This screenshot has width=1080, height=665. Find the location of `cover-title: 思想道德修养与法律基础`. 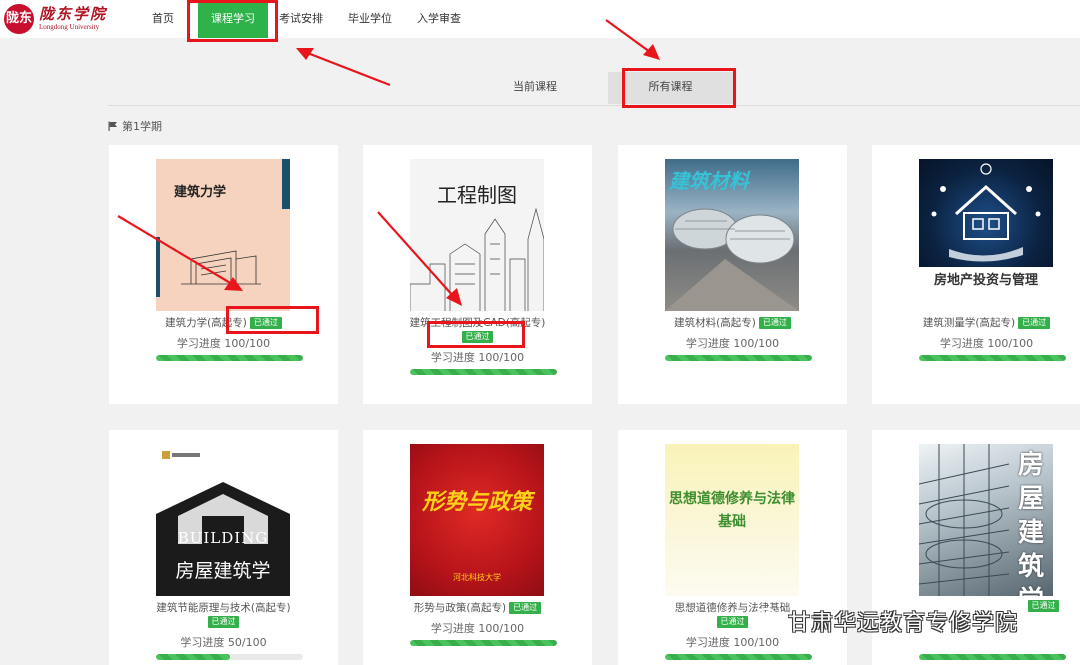

cover-title: 思想道德修养与法律基础 is located at coordinates (732, 510).